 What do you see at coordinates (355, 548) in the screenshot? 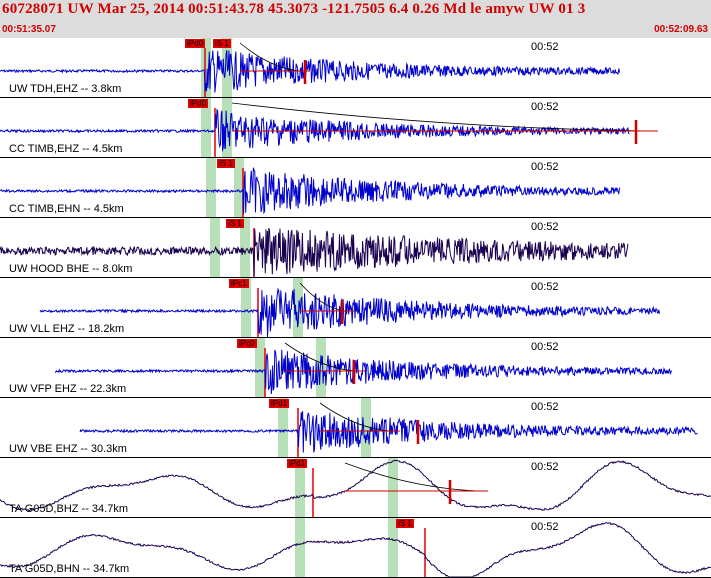
I see `trace-row: iS 1 00:52 TA G05D,BHN -- 34.7km` at bounding box center [355, 548].